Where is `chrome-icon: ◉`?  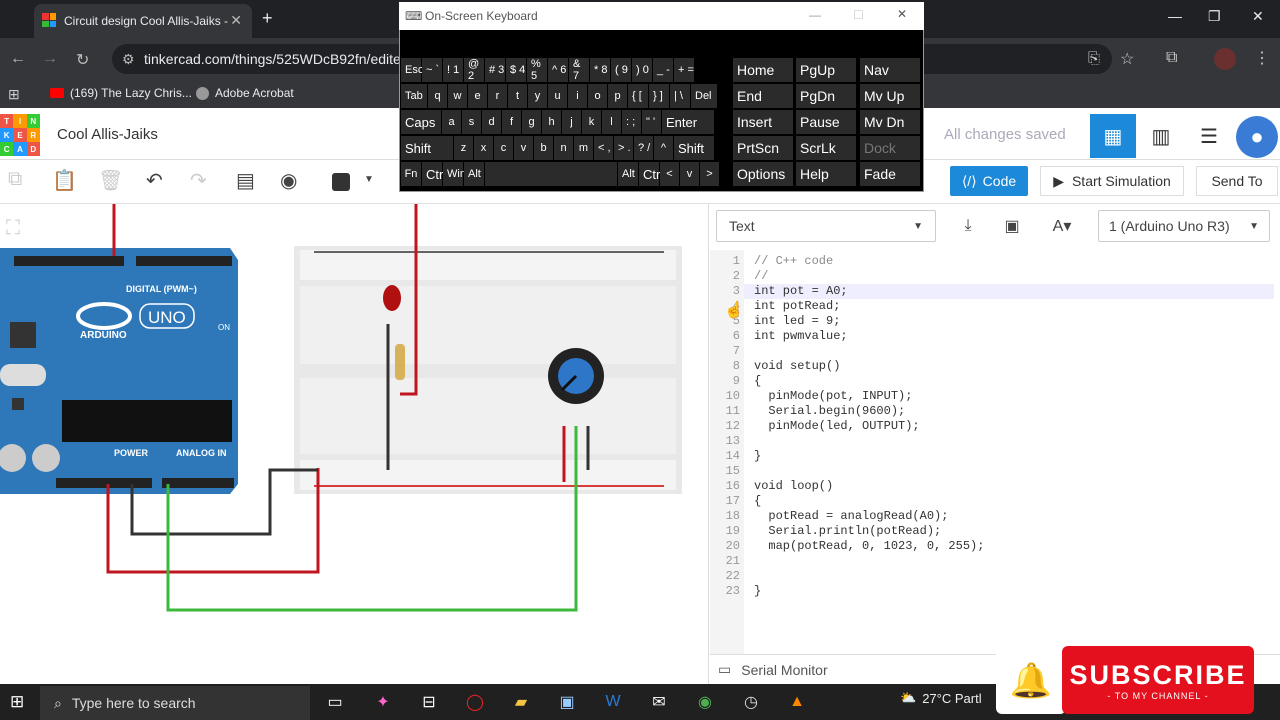 chrome-icon: ◉ is located at coordinates (705, 702).